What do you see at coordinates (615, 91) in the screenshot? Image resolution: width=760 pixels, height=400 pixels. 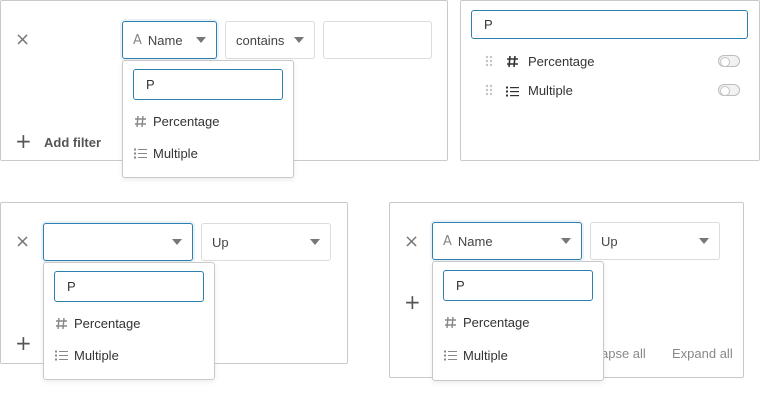 I see `field-row-multiple: Multiple` at bounding box center [615, 91].